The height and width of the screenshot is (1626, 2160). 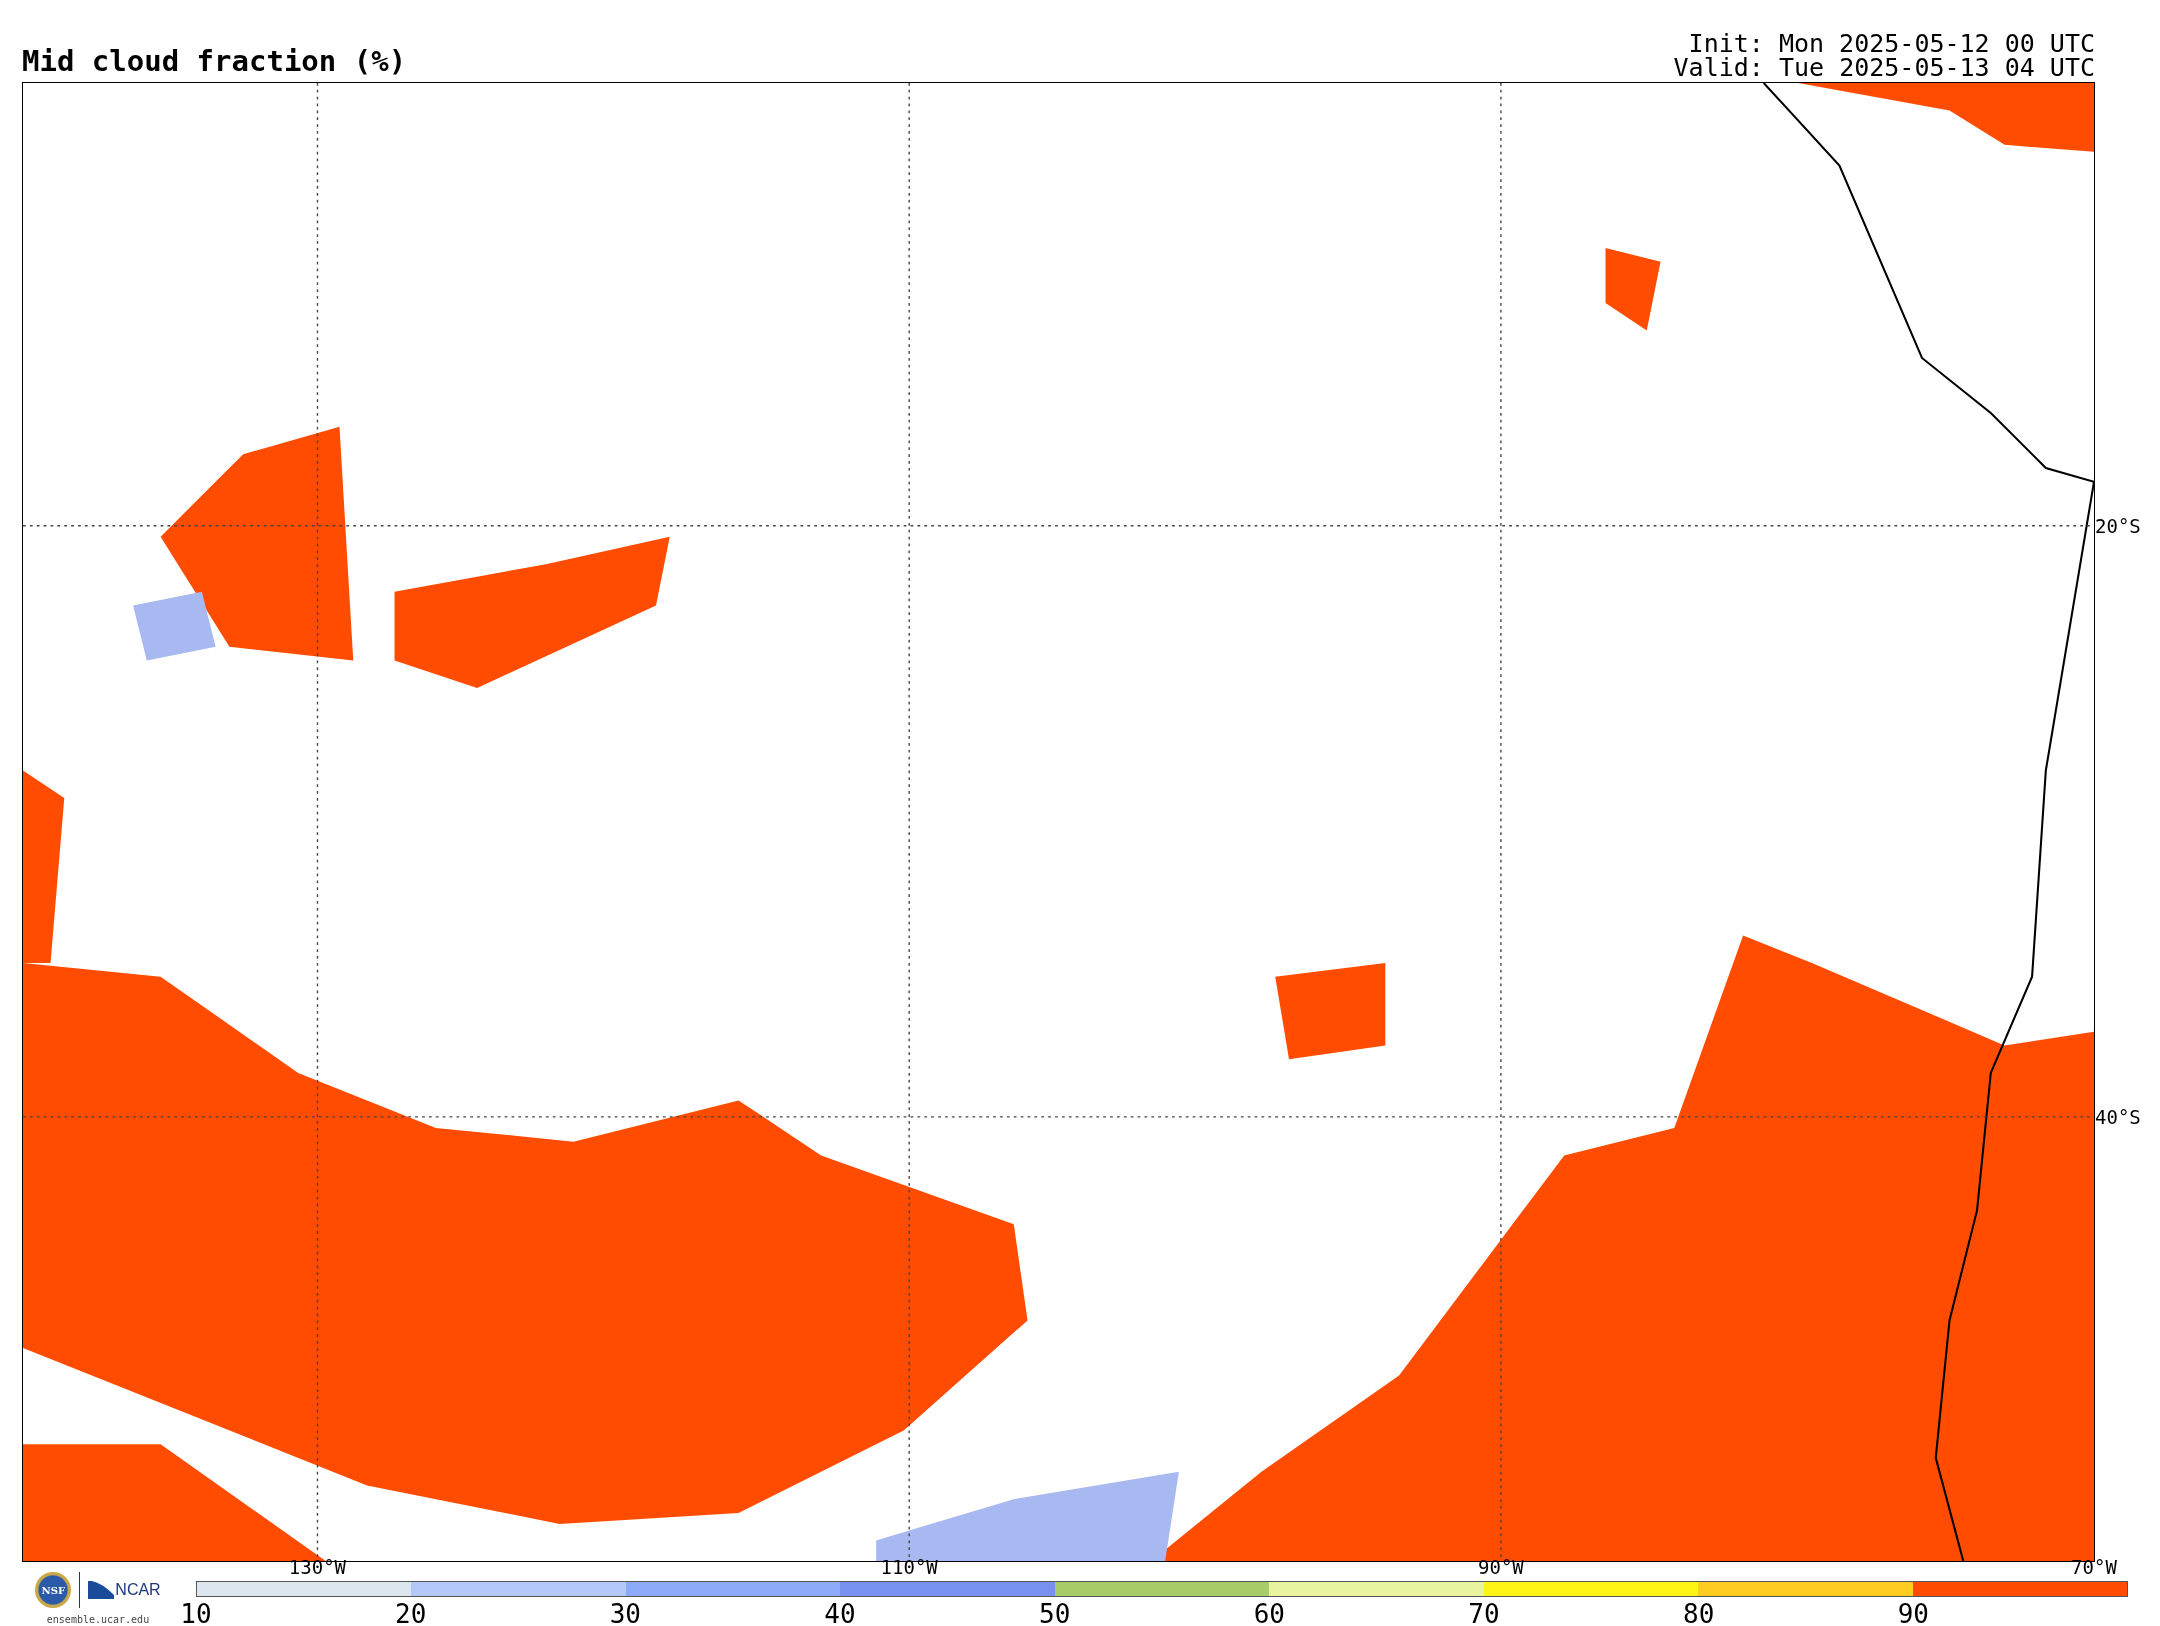 What do you see at coordinates (98, 1619) in the screenshot?
I see `website-url: ensemble.ucar.edu` at bounding box center [98, 1619].